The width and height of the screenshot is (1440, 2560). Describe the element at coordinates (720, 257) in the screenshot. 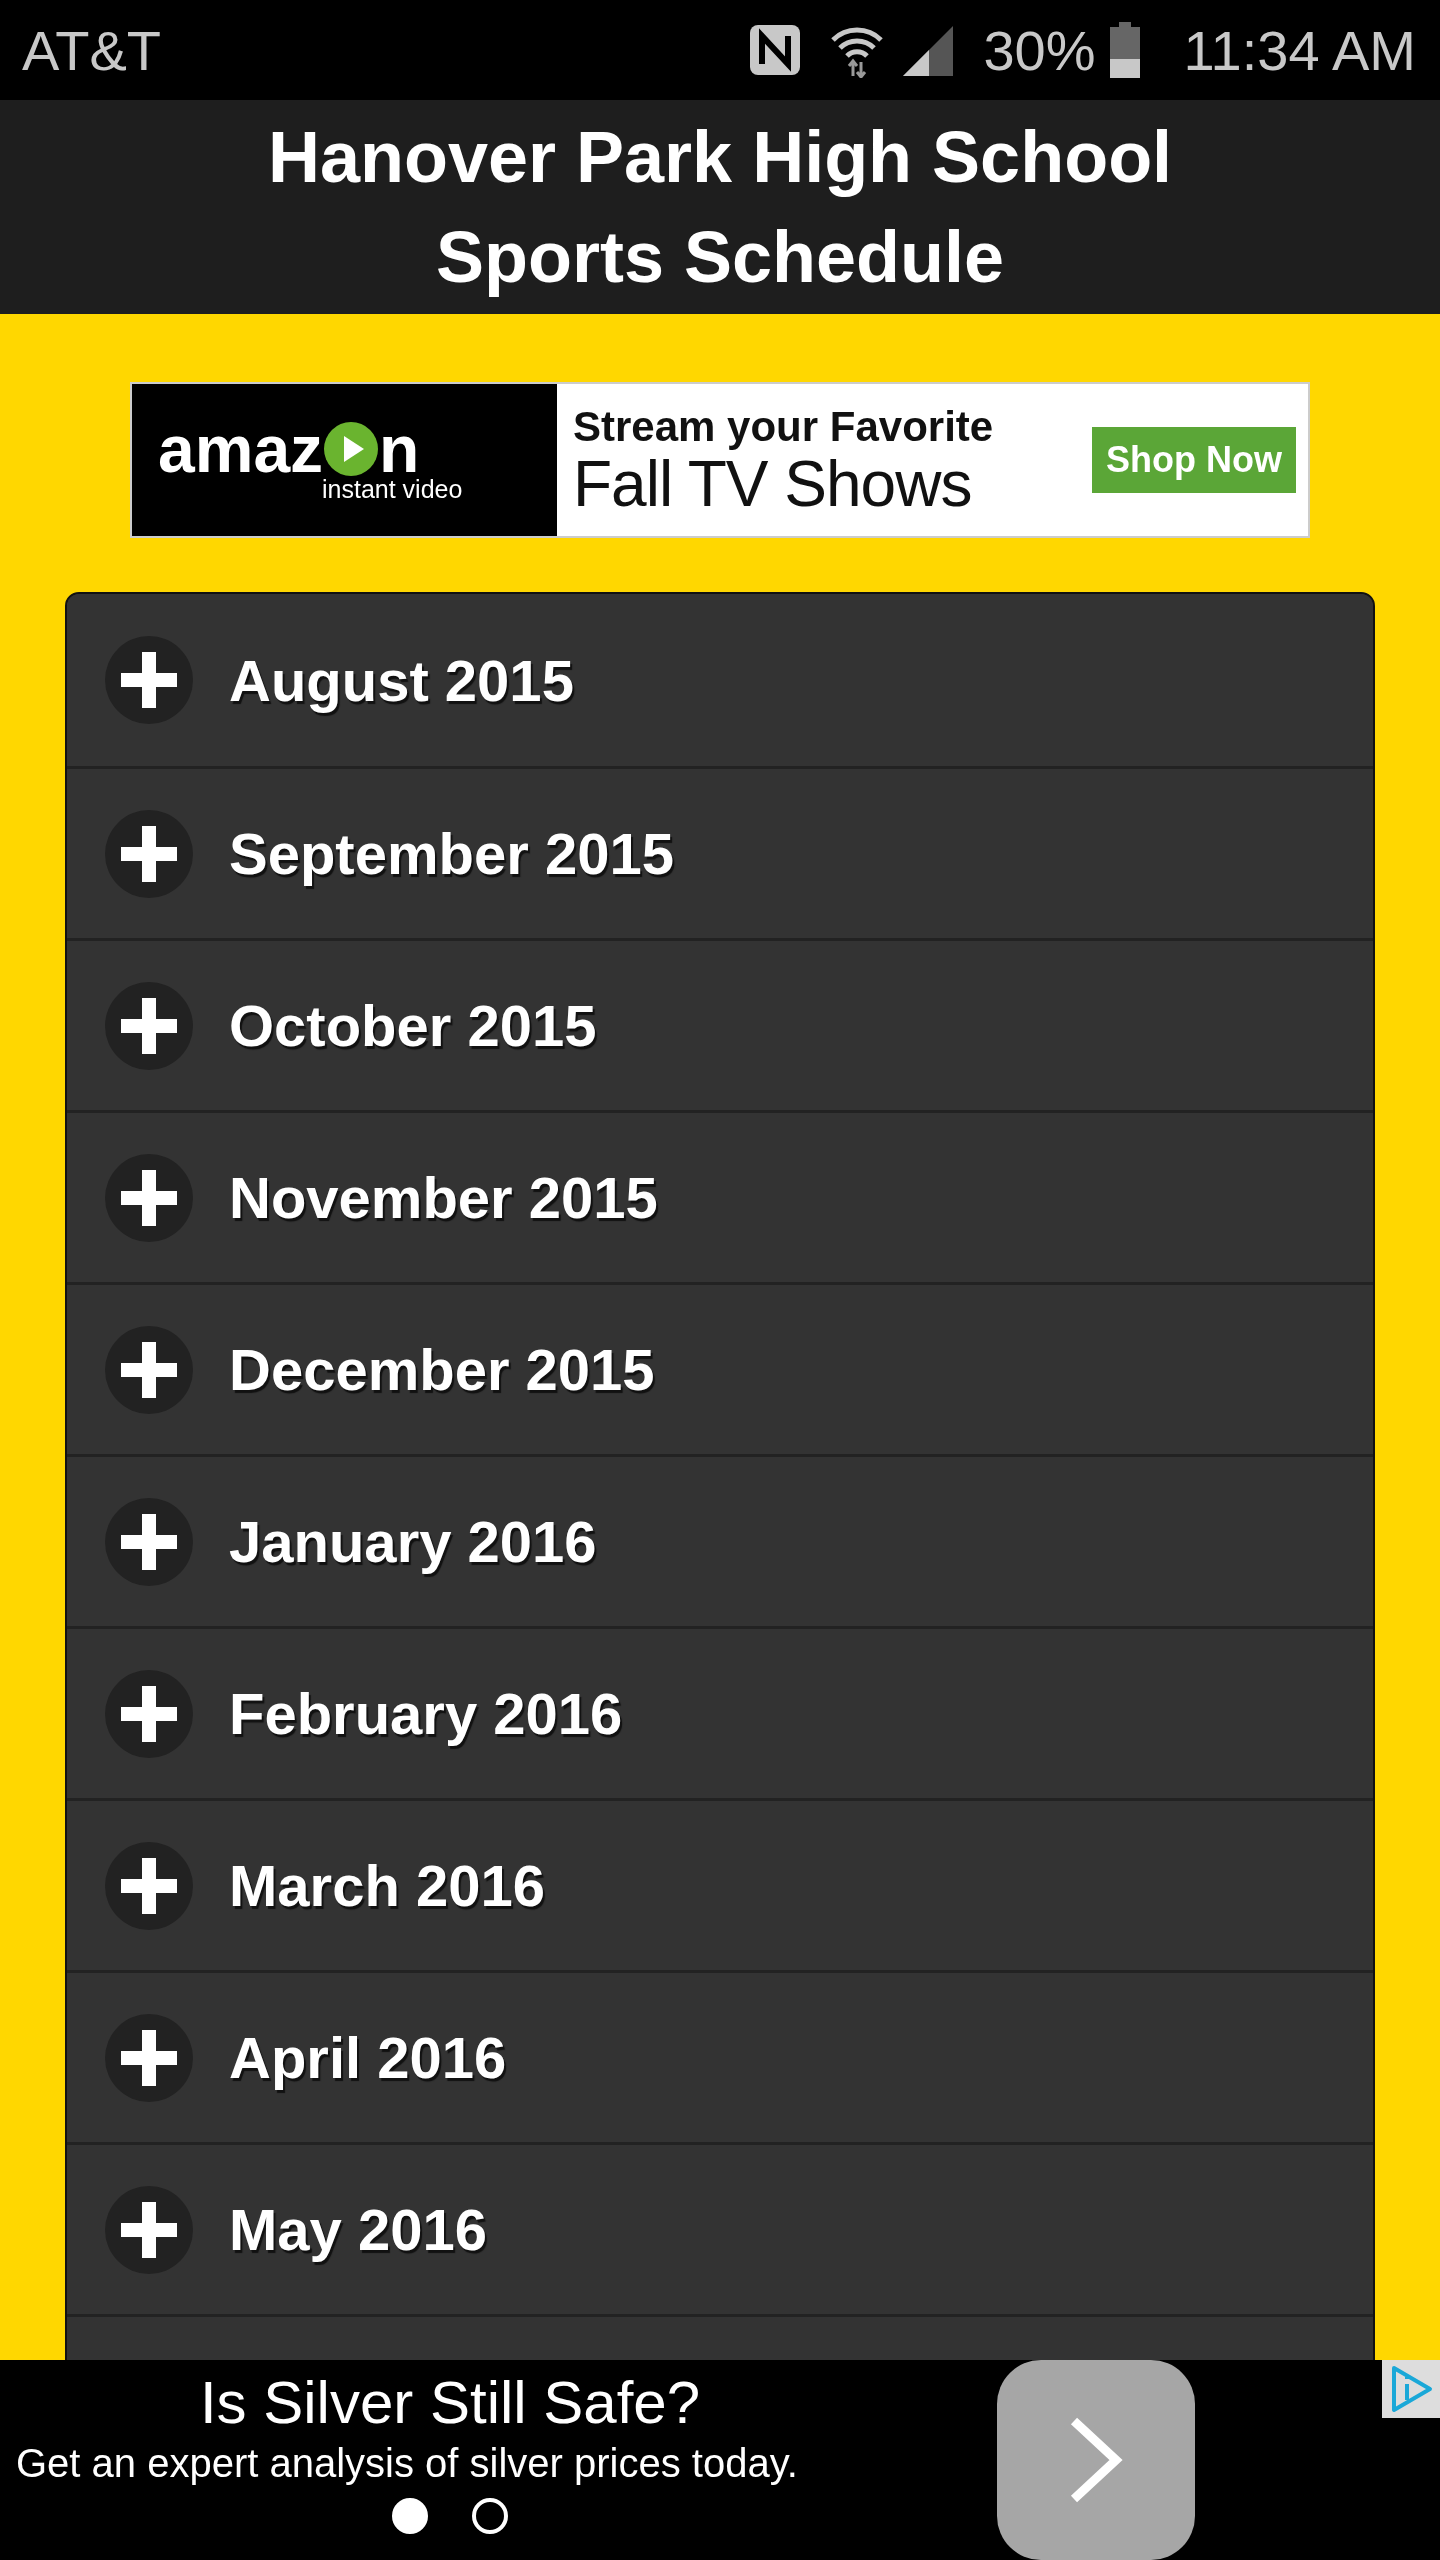

I see `app-title: Sports Schedule` at that location.